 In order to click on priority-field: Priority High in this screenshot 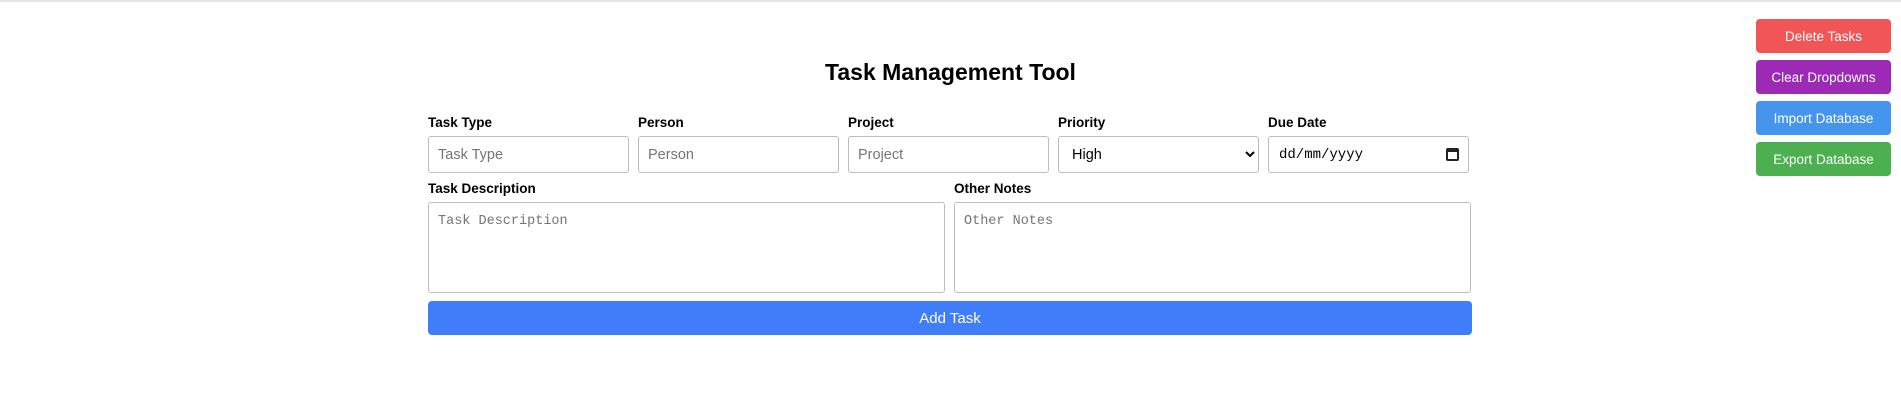, I will do `click(1158, 143)`.